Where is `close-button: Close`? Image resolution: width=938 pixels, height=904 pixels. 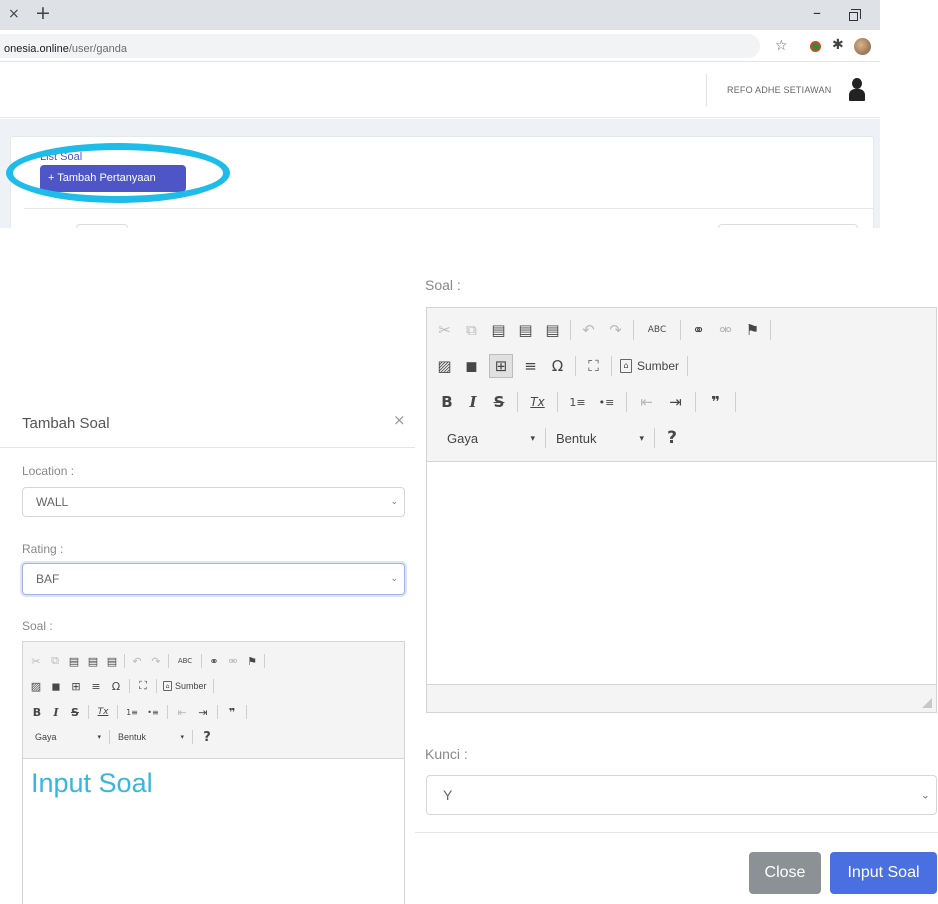 close-button: Close is located at coordinates (785, 873).